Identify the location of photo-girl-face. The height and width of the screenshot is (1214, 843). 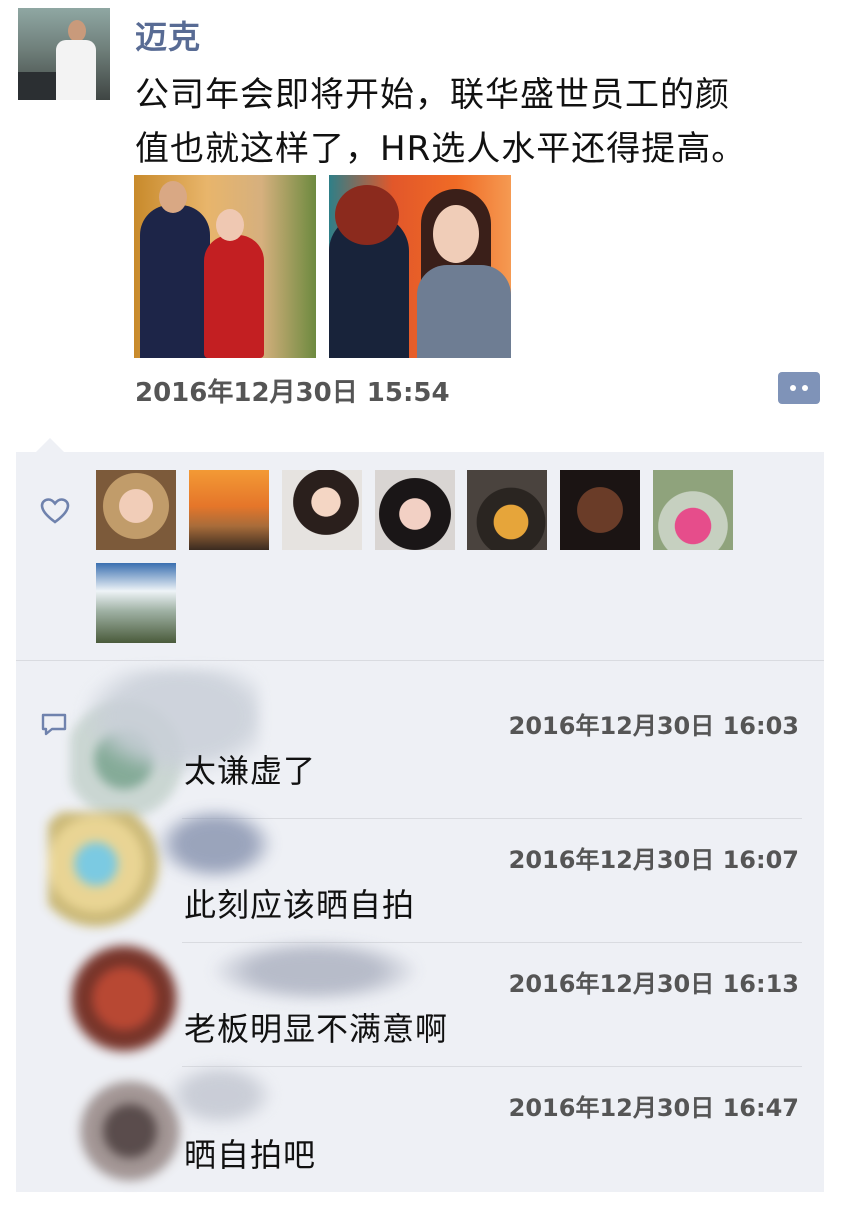
(456, 234).